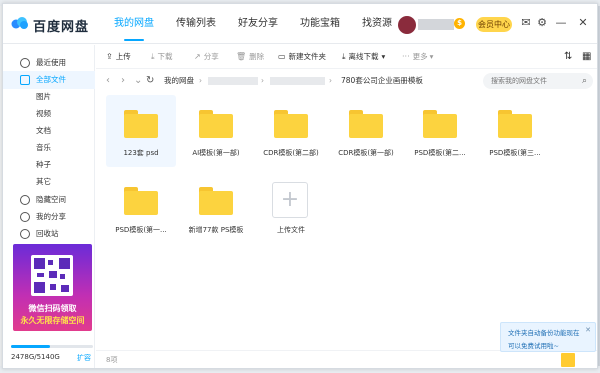  Describe the element at coordinates (43, 96) in the screenshot. I see `sidebar-item-label: 图片` at that location.